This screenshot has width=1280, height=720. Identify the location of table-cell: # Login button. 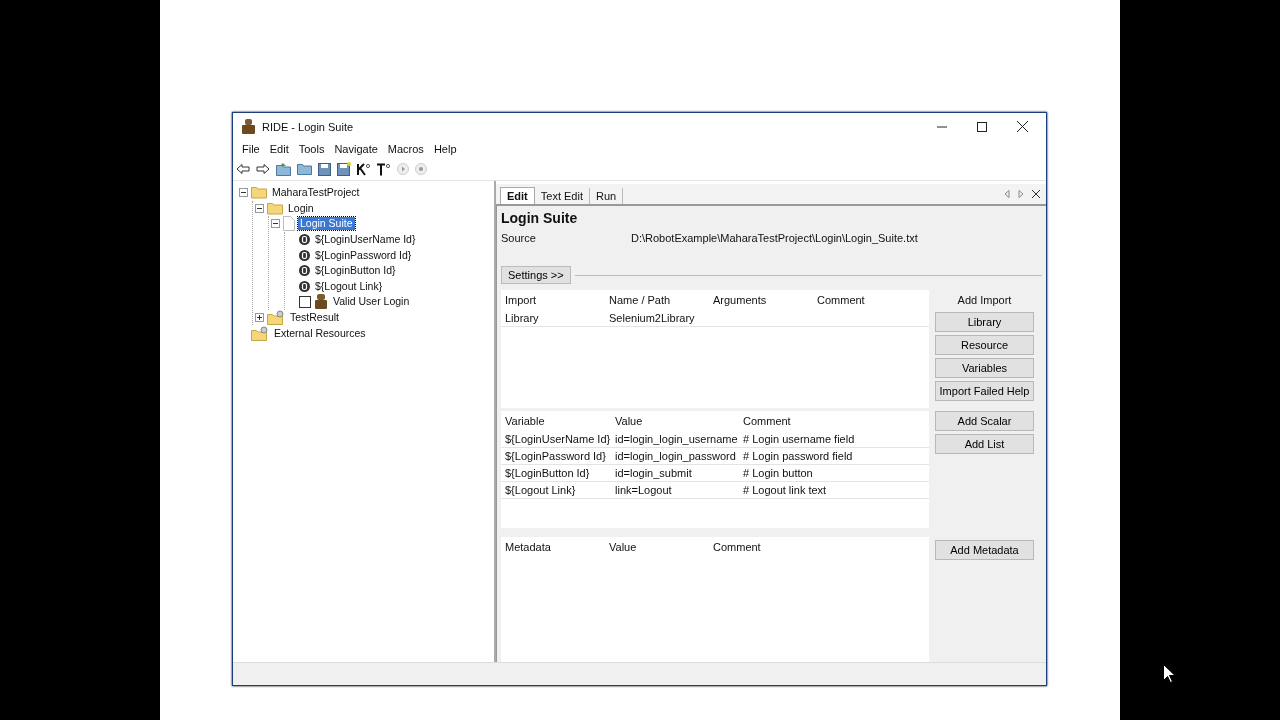
(778, 473).